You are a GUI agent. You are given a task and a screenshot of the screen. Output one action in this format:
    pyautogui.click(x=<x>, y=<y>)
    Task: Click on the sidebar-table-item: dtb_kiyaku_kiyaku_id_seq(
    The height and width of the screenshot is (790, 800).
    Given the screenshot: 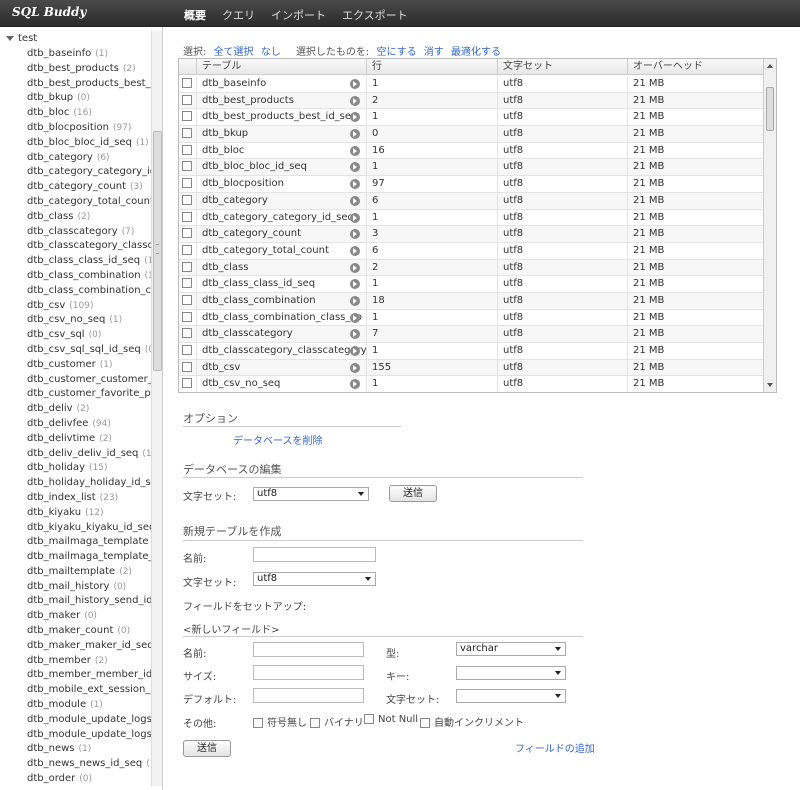 What is the action you would take?
    pyautogui.click(x=89, y=528)
    